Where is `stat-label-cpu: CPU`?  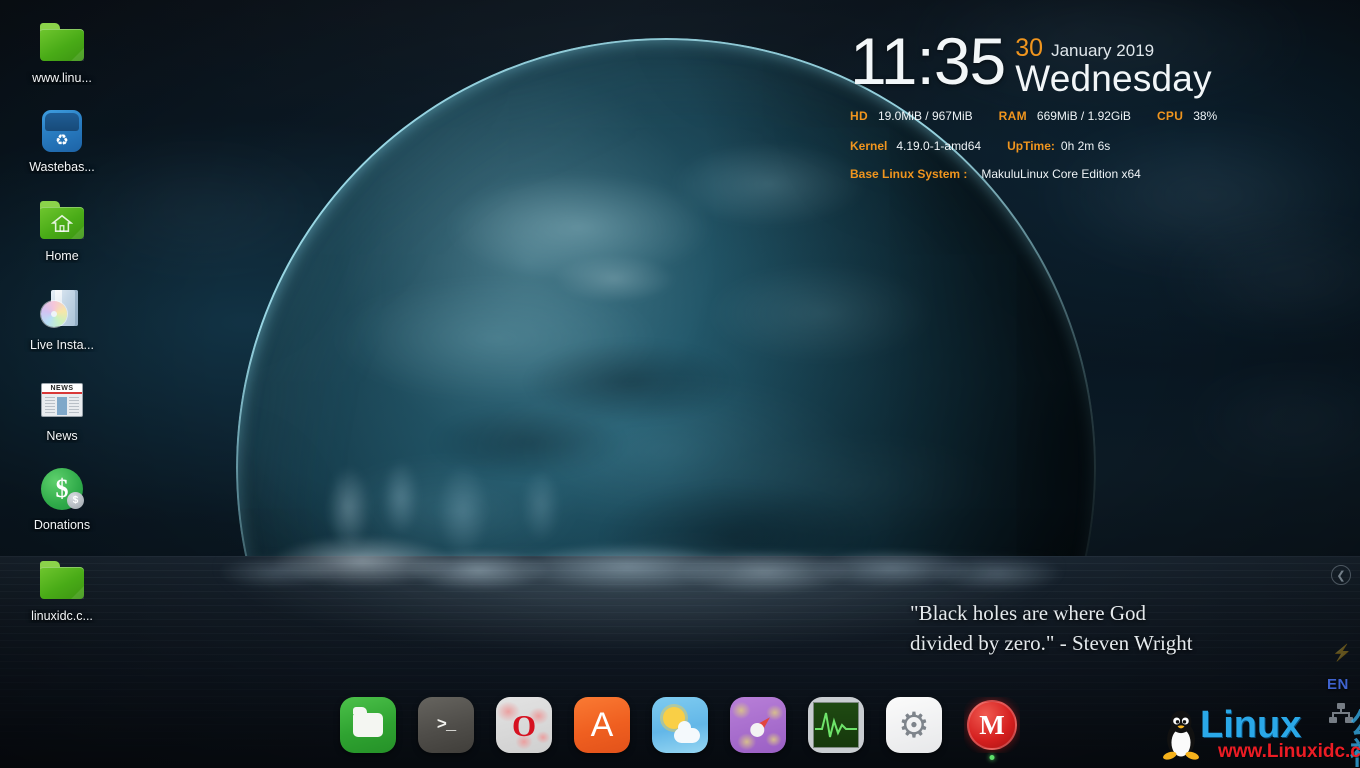
stat-label-cpu: CPU is located at coordinates (1170, 116).